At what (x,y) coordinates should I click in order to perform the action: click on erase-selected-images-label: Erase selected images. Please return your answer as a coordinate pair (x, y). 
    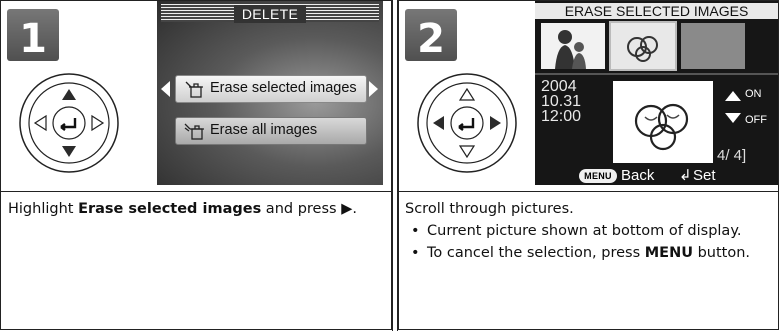
    Looking at the image, I should click on (283, 88).